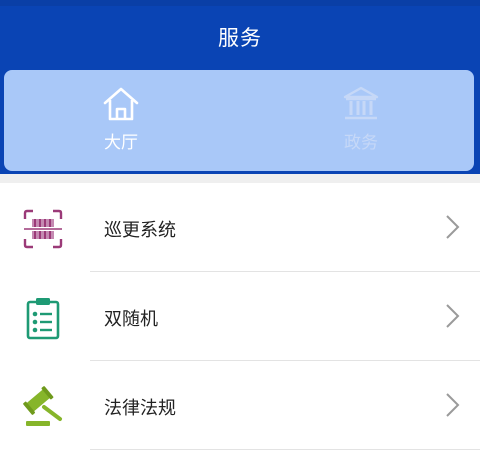 Image resolution: width=480 pixels, height=456 pixels. Describe the element at coordinates (240, 38) in the screenshot. I see `page-title: 服务` at that location.